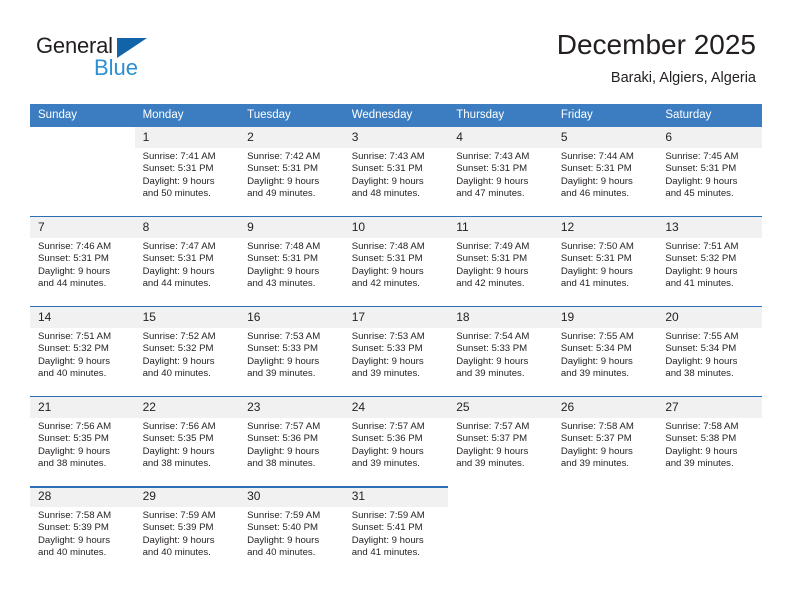  What do you see at coordinates (291, 227) in the screenshot?
I see `day-number: 9` at bounding box center [291, 227].